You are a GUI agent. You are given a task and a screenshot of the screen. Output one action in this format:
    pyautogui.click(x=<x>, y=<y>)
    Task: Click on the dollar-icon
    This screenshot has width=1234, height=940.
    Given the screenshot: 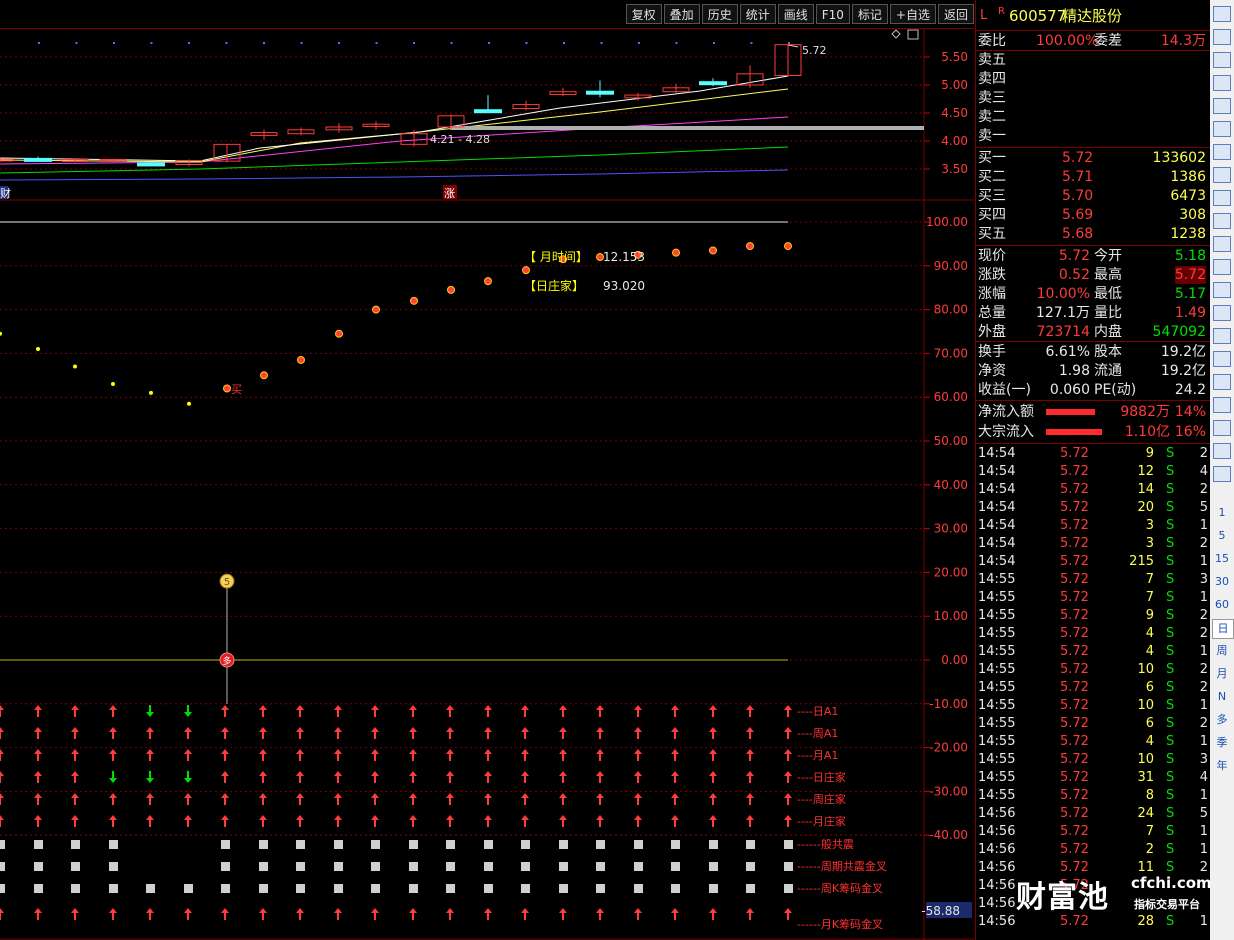 What is the action you would take?
    pyautogui.click(x=1222, y=382)
    